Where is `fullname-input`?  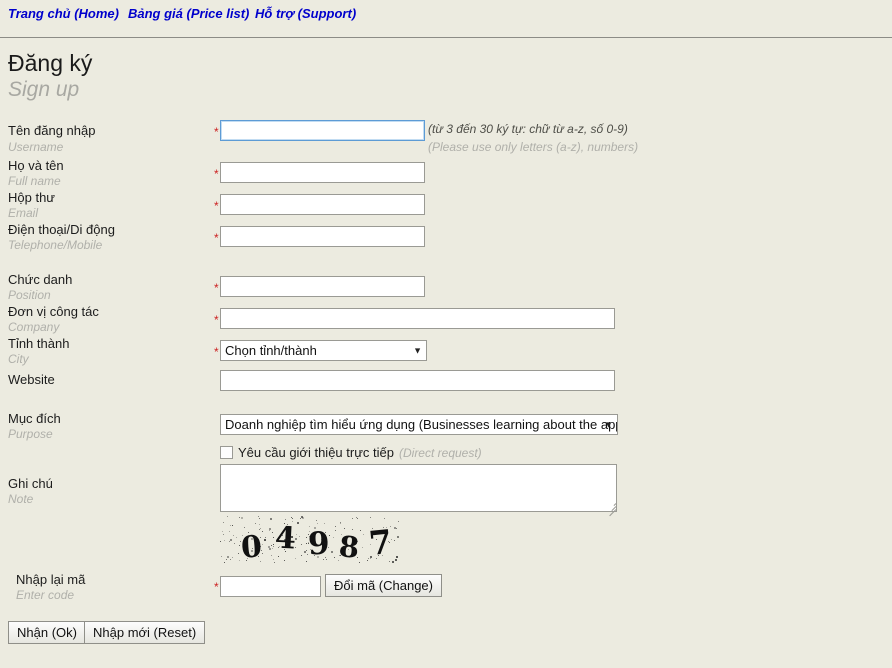
fullname-input is located at coordinates (322, 172).